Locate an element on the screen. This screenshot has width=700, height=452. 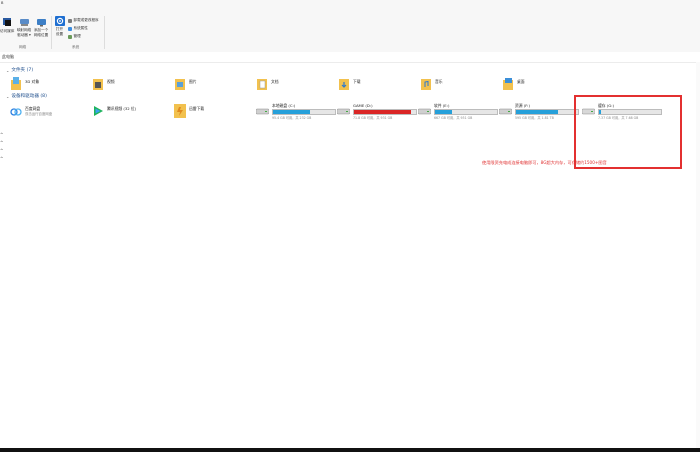
device-label: 迅雷下载 is located at coordinates (197, 108).